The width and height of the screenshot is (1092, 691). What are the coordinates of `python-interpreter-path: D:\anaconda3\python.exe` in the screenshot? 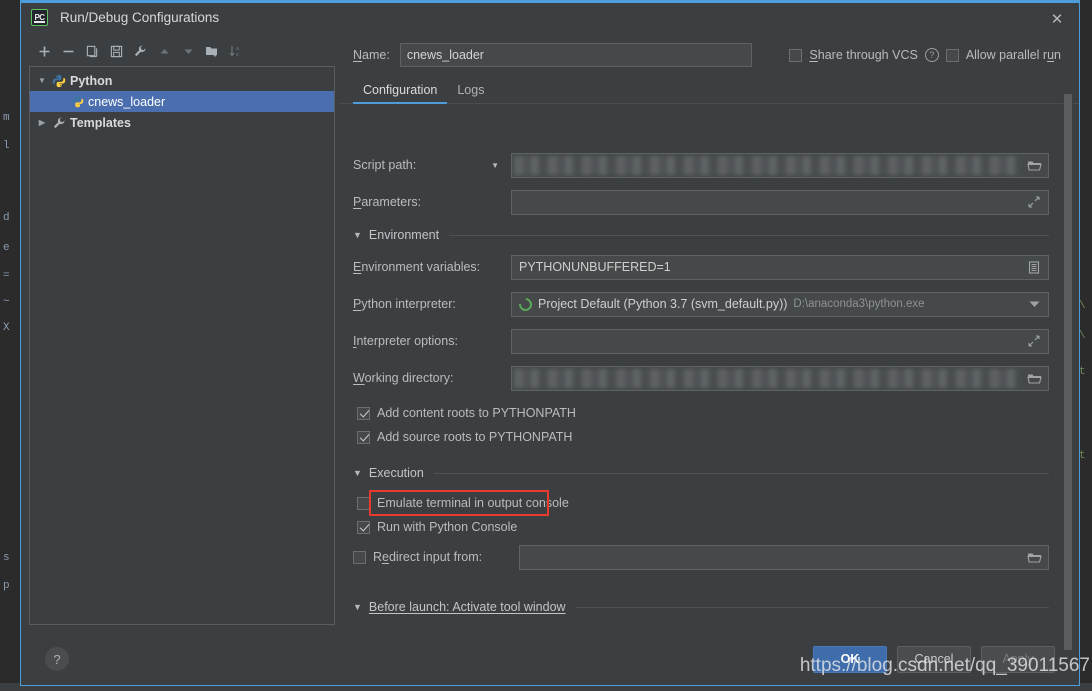 It's located at (859, 304).